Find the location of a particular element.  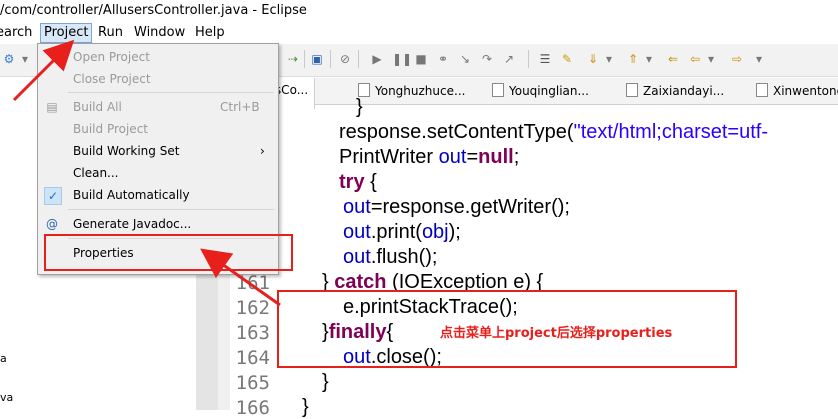

previous-annotation-icon: ⇑ is located at coordinates (633, 59).